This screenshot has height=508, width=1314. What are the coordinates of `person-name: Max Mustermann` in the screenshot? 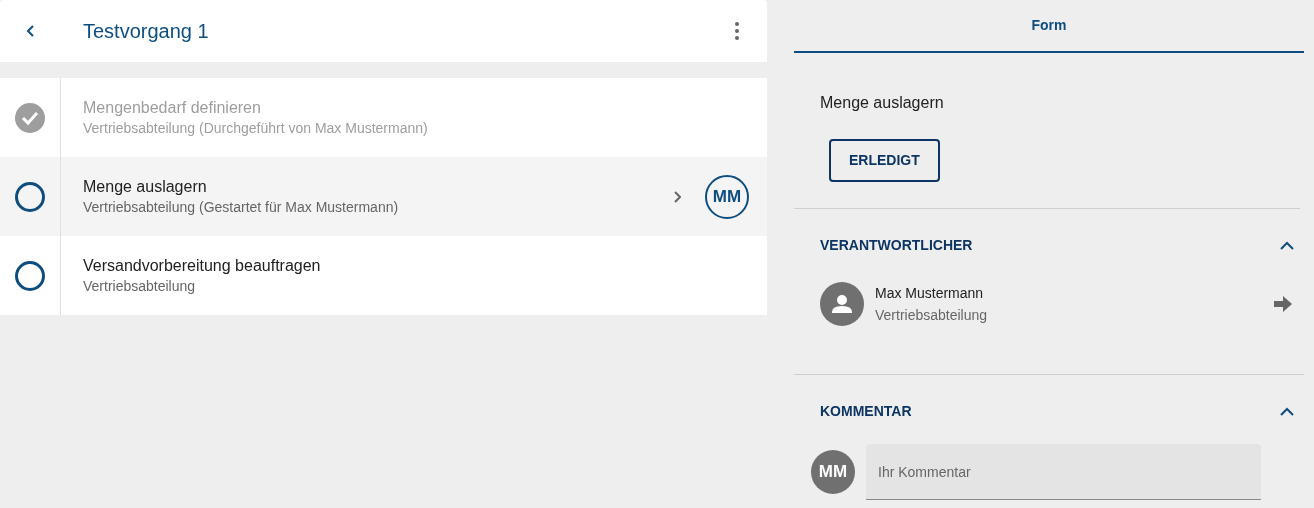 It's located at (930, 293).